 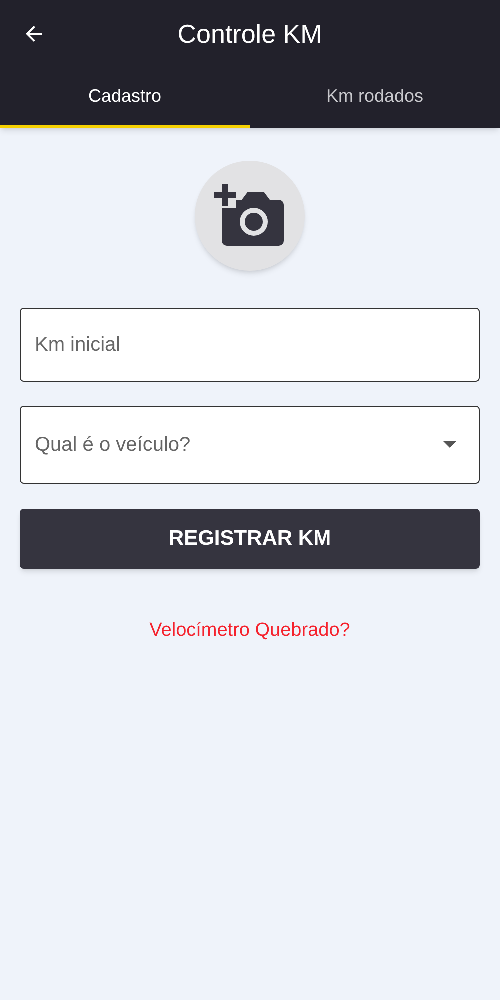 I want to click on tab: Cadastro, so click(x=125, y=98).